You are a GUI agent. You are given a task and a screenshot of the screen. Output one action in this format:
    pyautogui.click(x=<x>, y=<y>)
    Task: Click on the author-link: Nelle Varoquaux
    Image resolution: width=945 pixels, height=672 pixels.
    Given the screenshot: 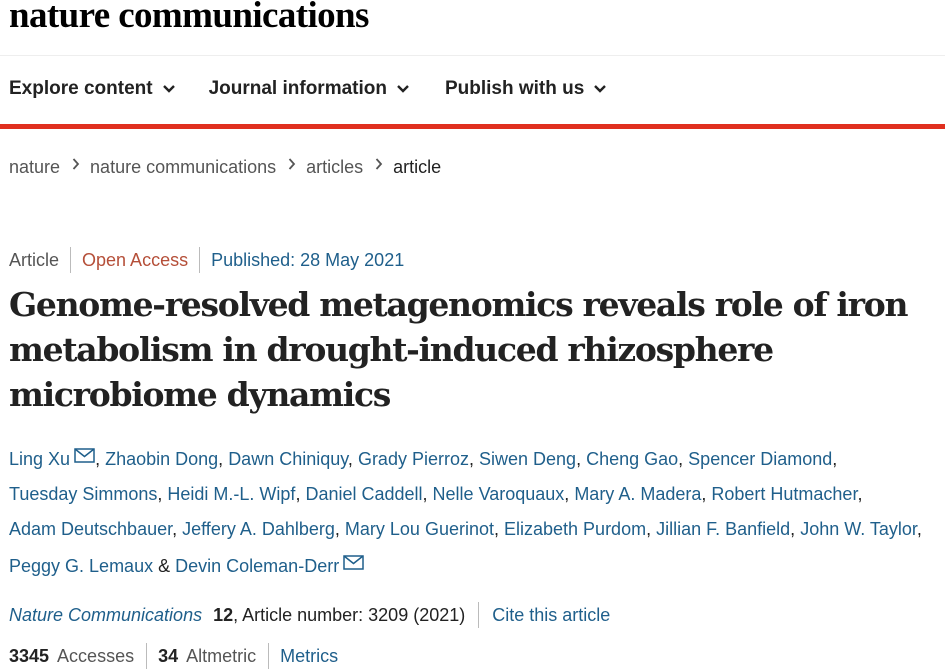 What is the action you would take?
    pyautogui.click(x=499, y=494)
    